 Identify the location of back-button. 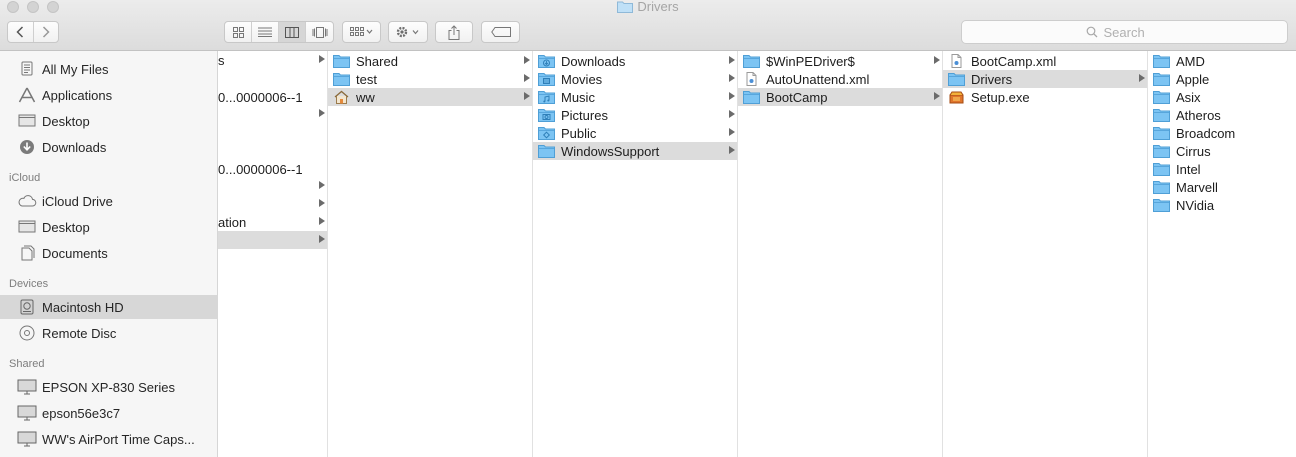
(21, 32).